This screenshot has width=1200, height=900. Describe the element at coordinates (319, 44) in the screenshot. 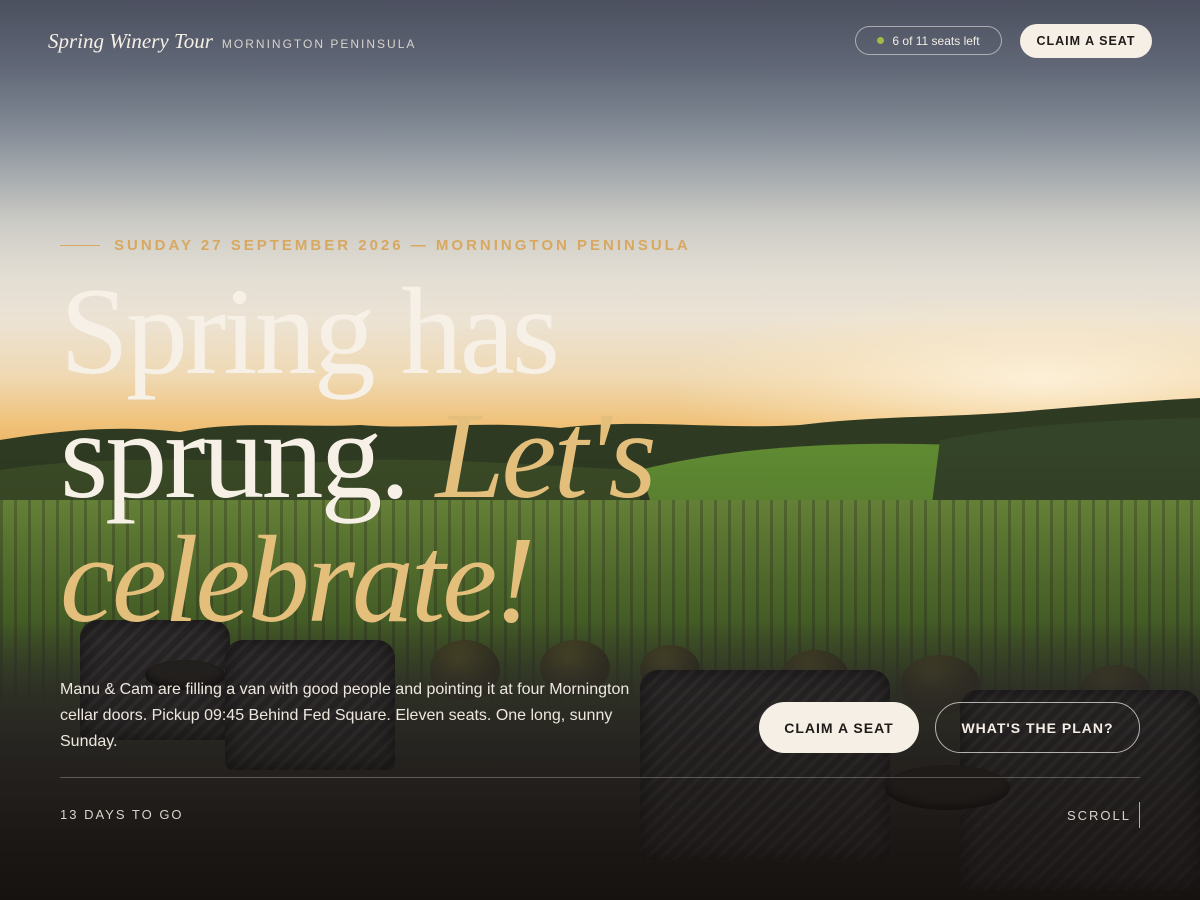

I see `brand-subtitle: MORNINGTON PENINSULA` at that location.